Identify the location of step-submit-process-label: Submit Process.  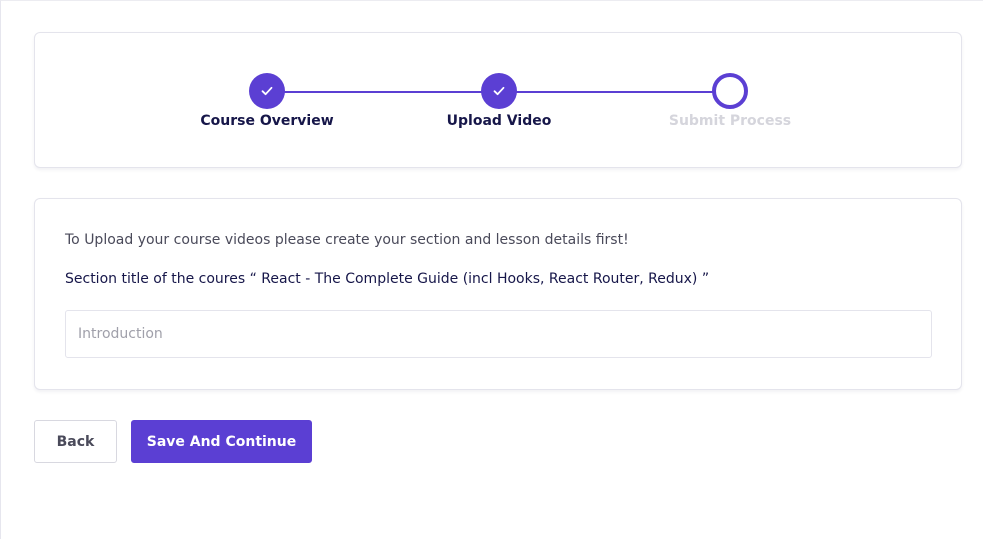
(730, 121).